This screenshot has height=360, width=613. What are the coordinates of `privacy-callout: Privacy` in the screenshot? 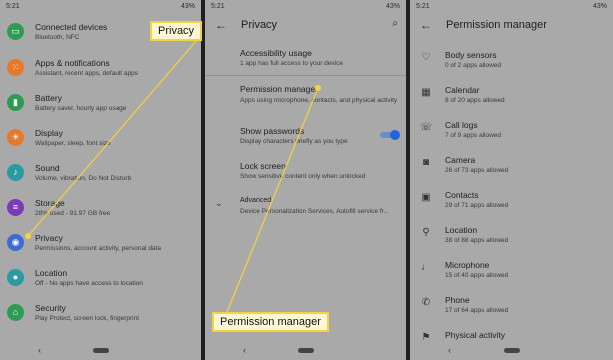 It's located at (176, 31).